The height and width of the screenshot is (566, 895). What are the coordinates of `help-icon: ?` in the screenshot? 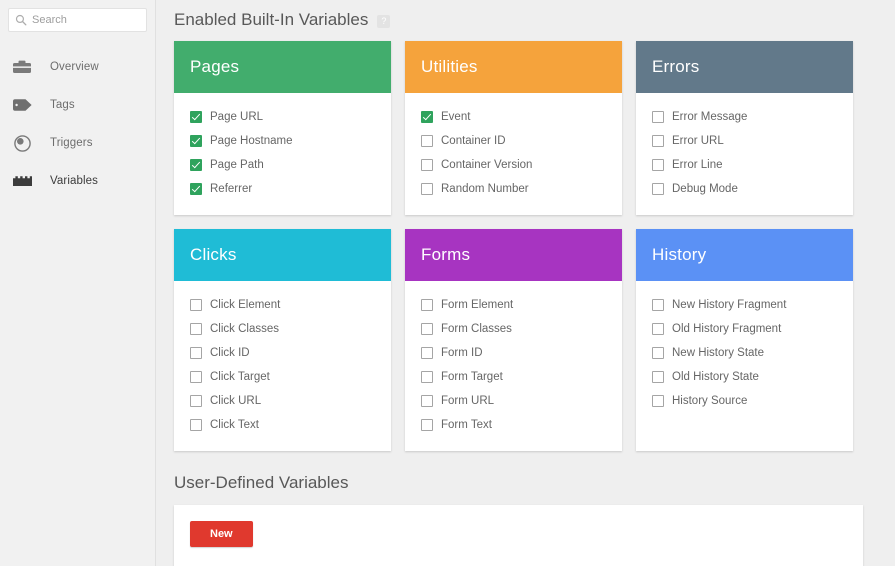 It's located at (384, 21).